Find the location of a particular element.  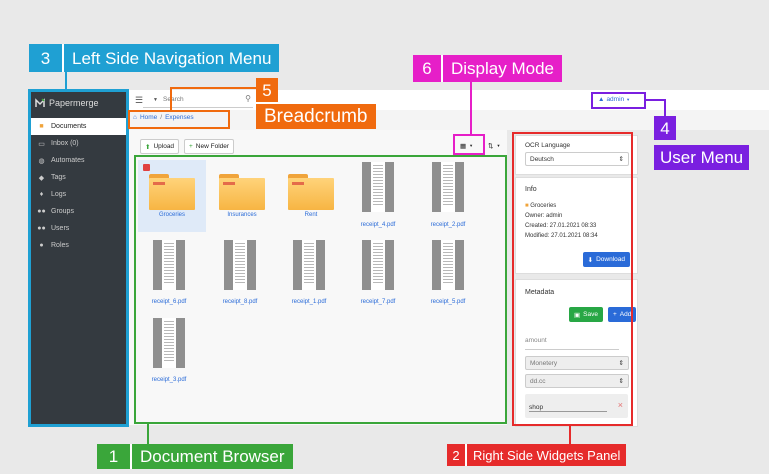

search-icon: ⚲ is located at coordinates (248, 98).